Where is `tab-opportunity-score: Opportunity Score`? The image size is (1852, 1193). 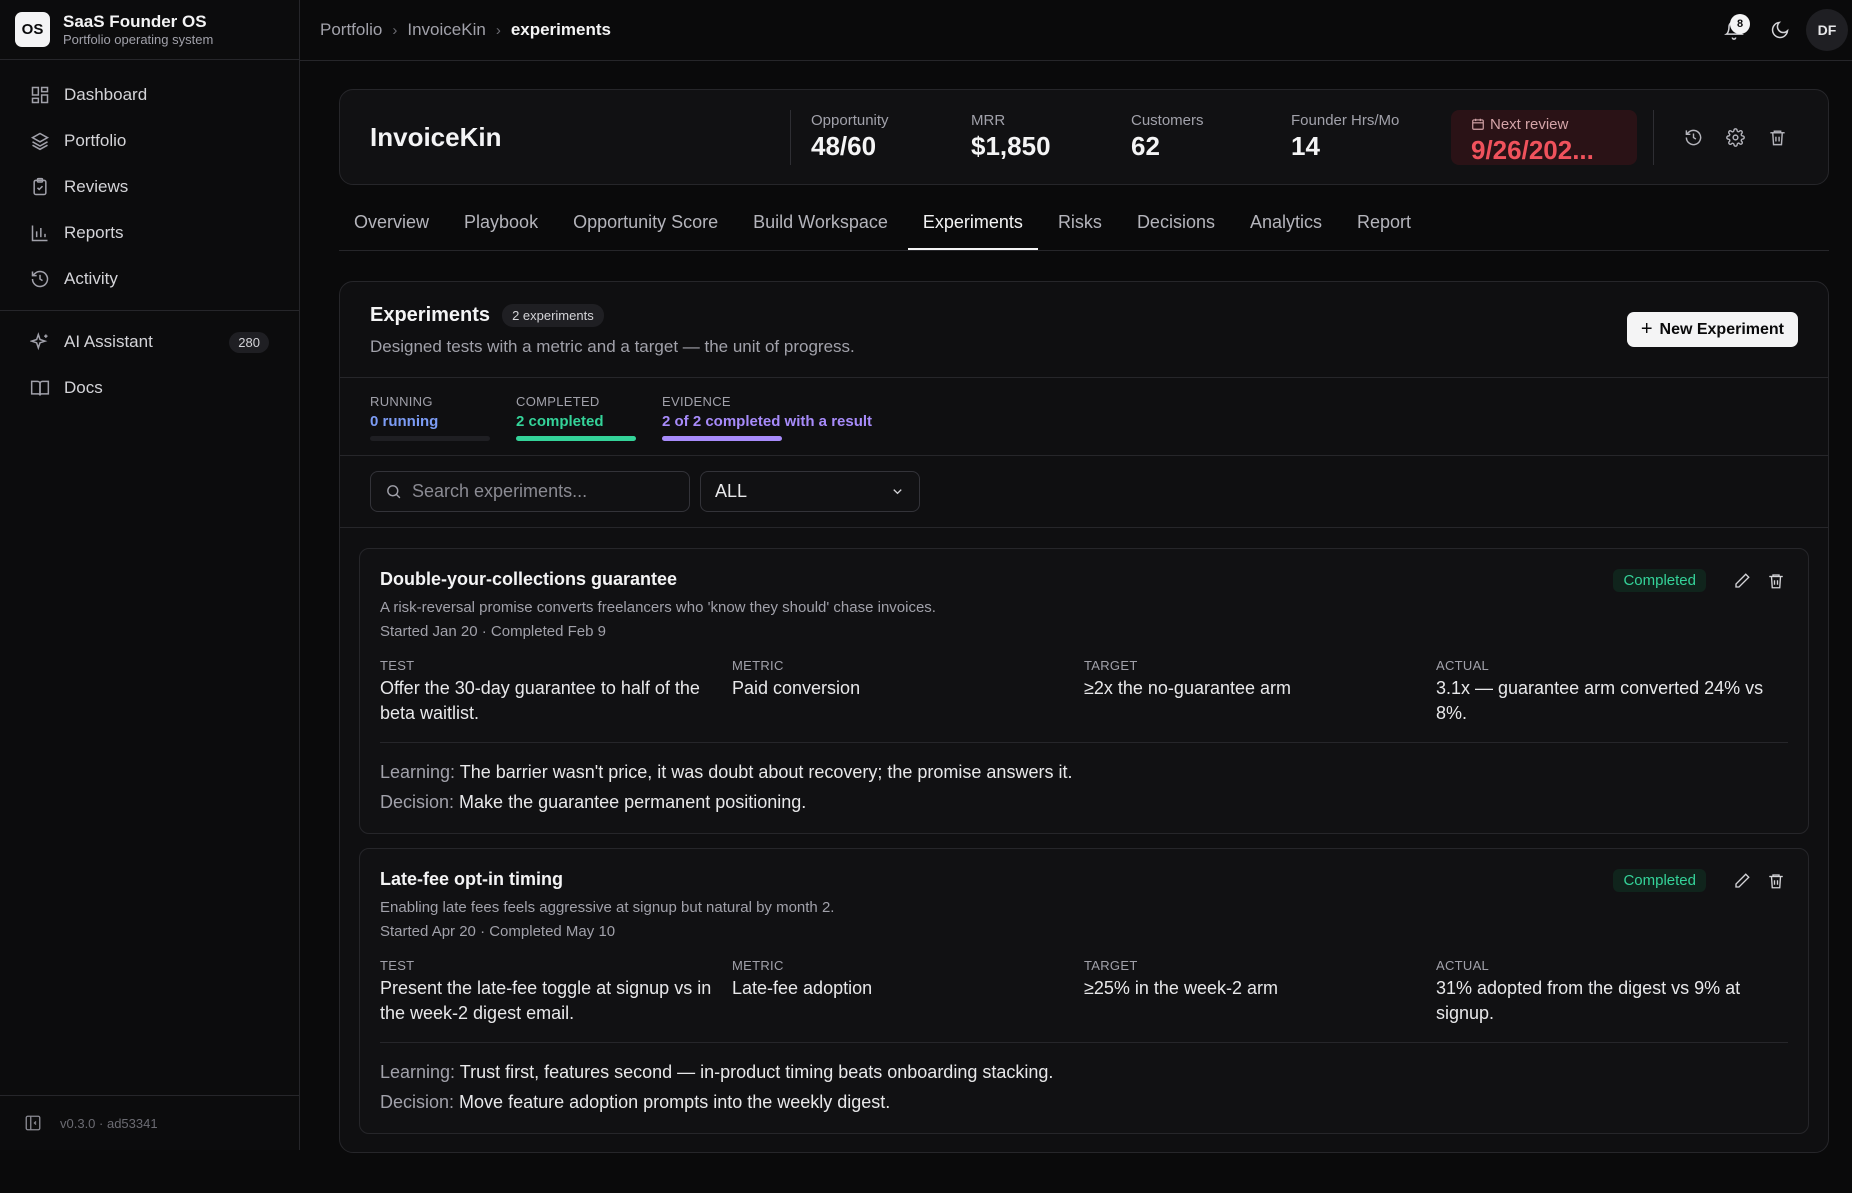 tab-opportunity-score: Opportunity Score is located at coordinates (645, 226).